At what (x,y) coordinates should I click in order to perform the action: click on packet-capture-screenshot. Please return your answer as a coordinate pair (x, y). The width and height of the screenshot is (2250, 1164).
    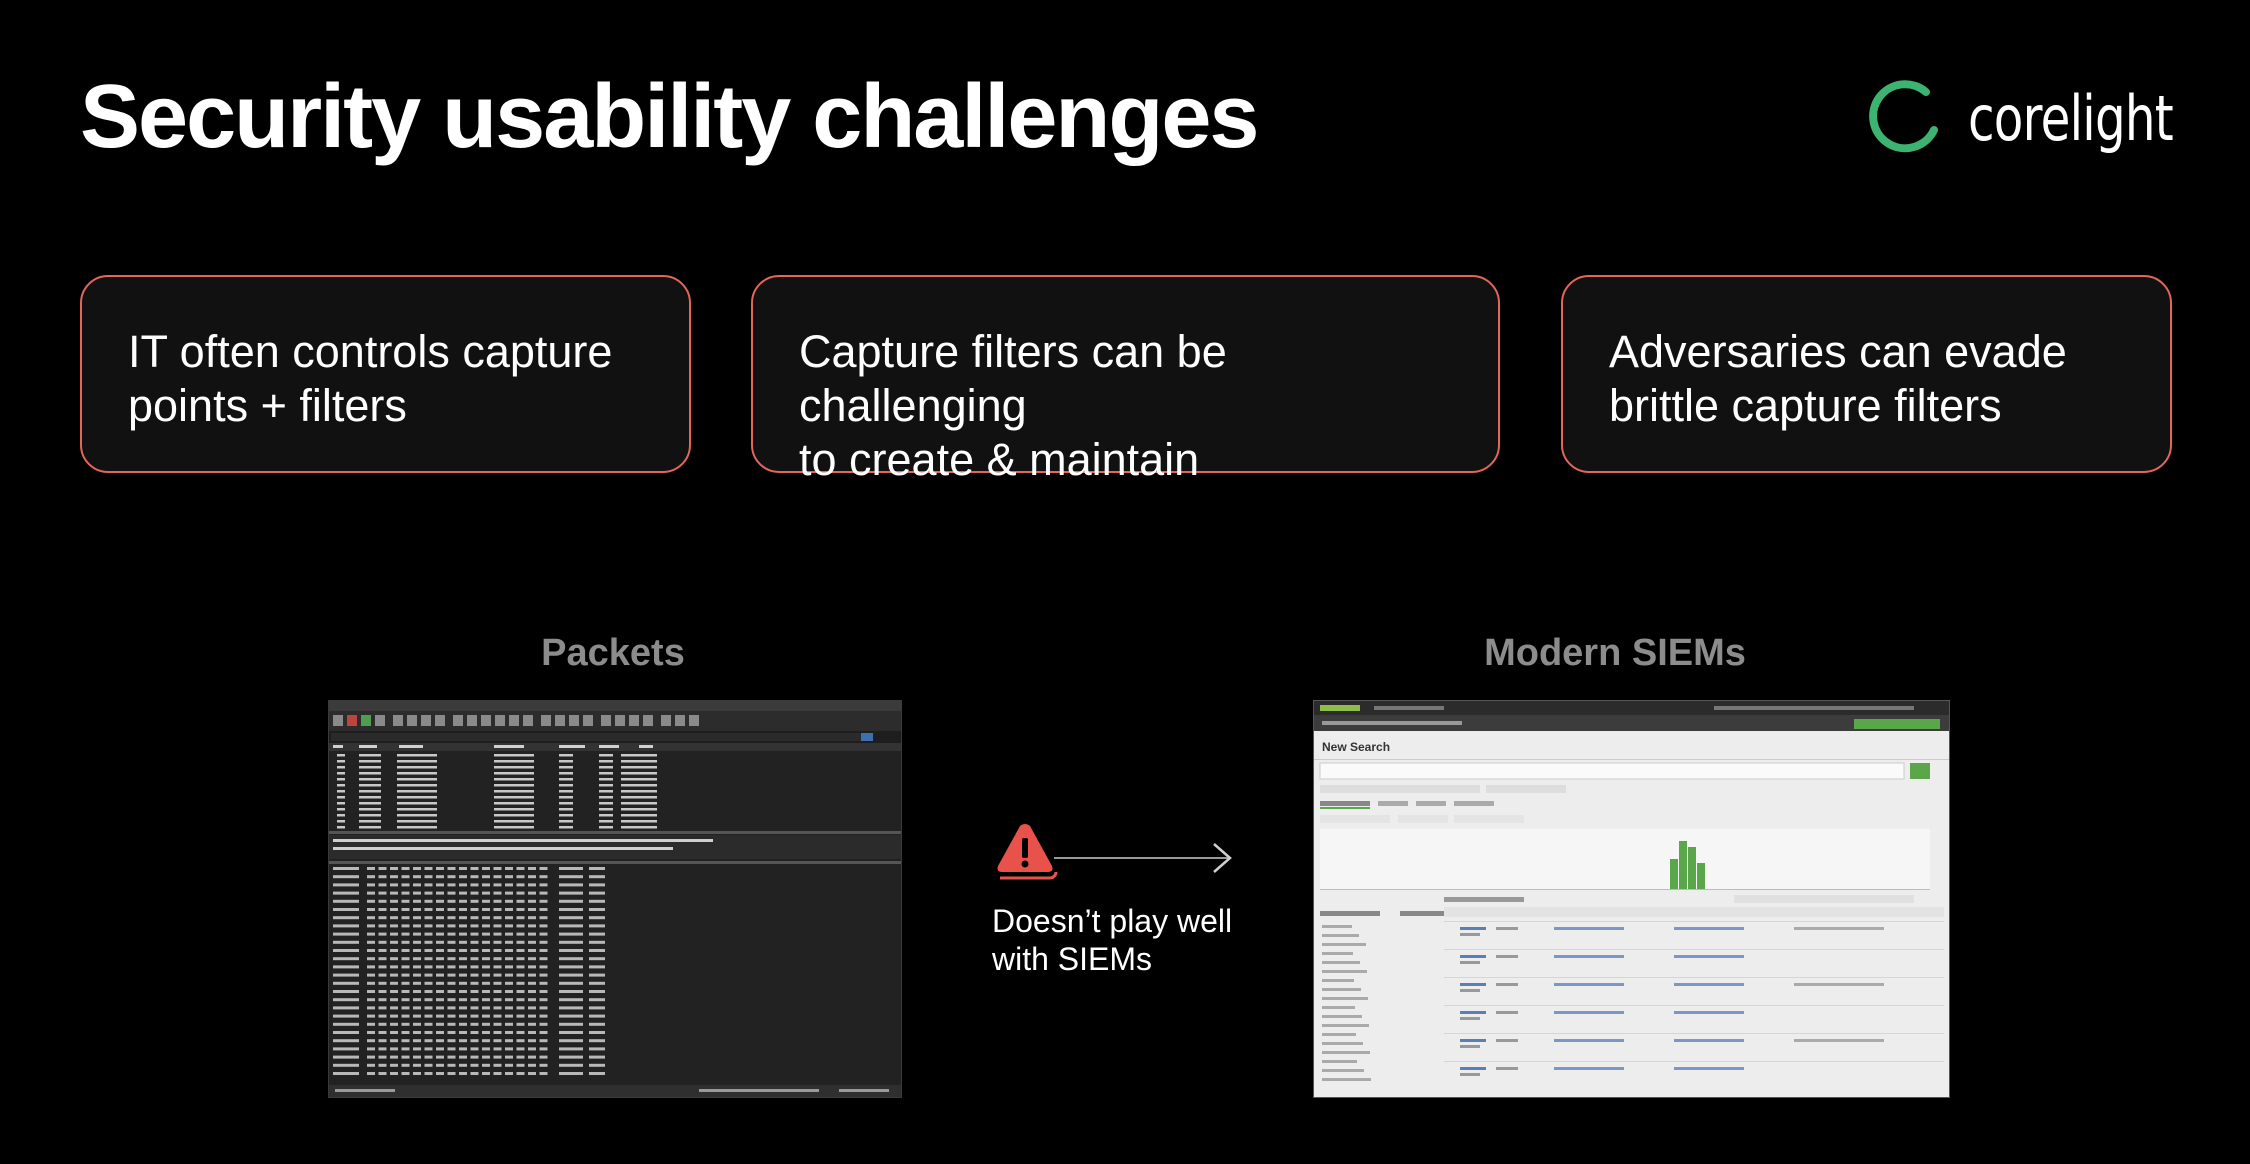
    Looking at the image, I should click on (615, 899).